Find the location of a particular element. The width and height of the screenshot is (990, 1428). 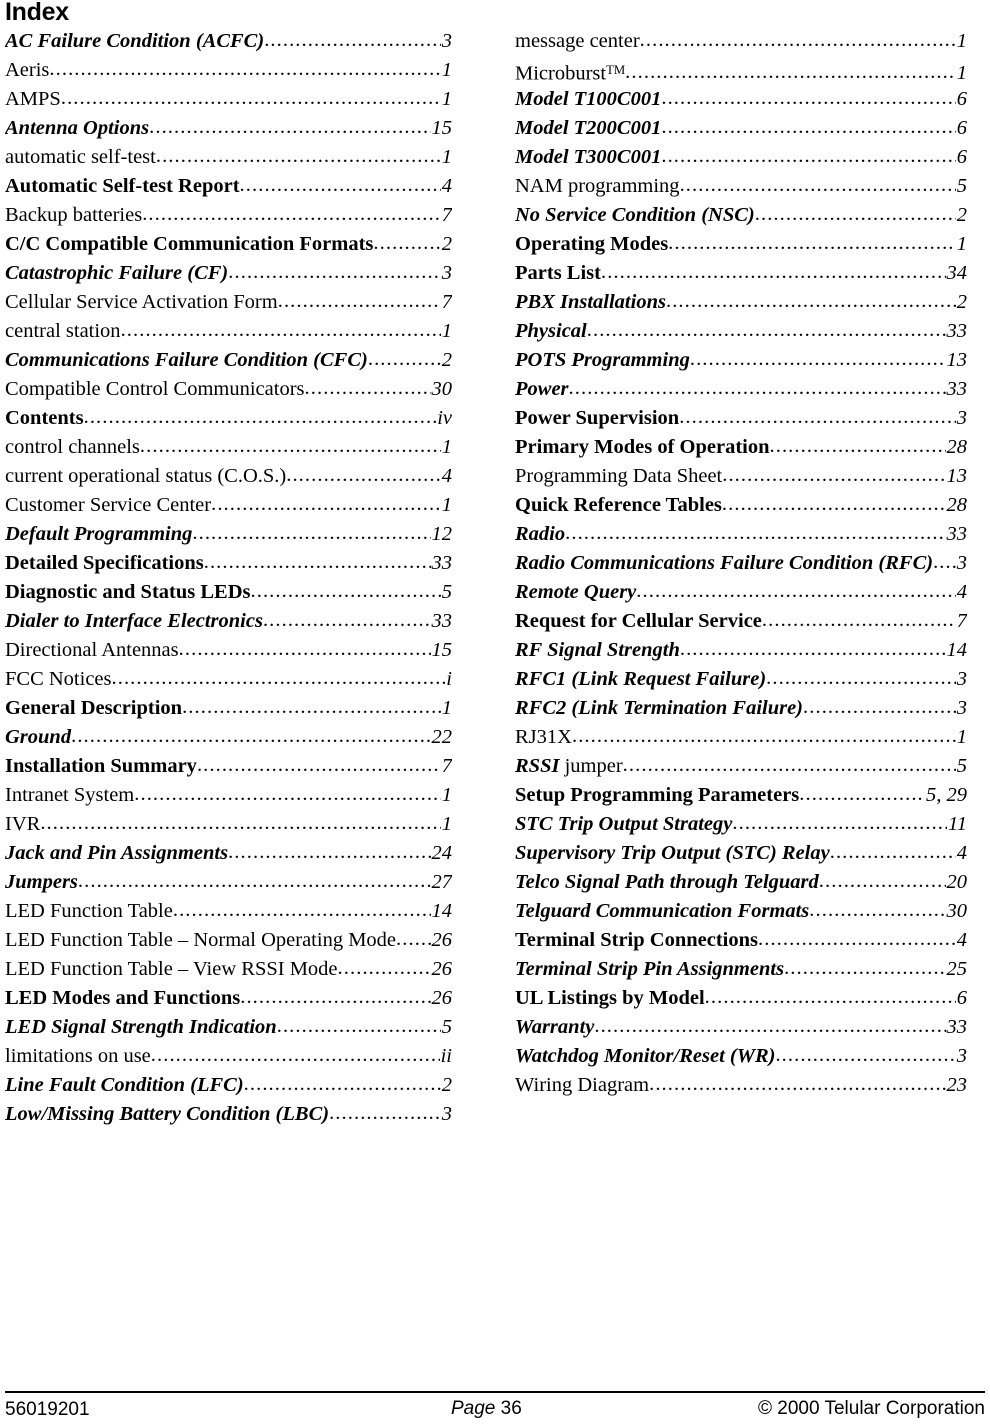

index-entry-page-number: 6 is located at coordinates (961, 157).